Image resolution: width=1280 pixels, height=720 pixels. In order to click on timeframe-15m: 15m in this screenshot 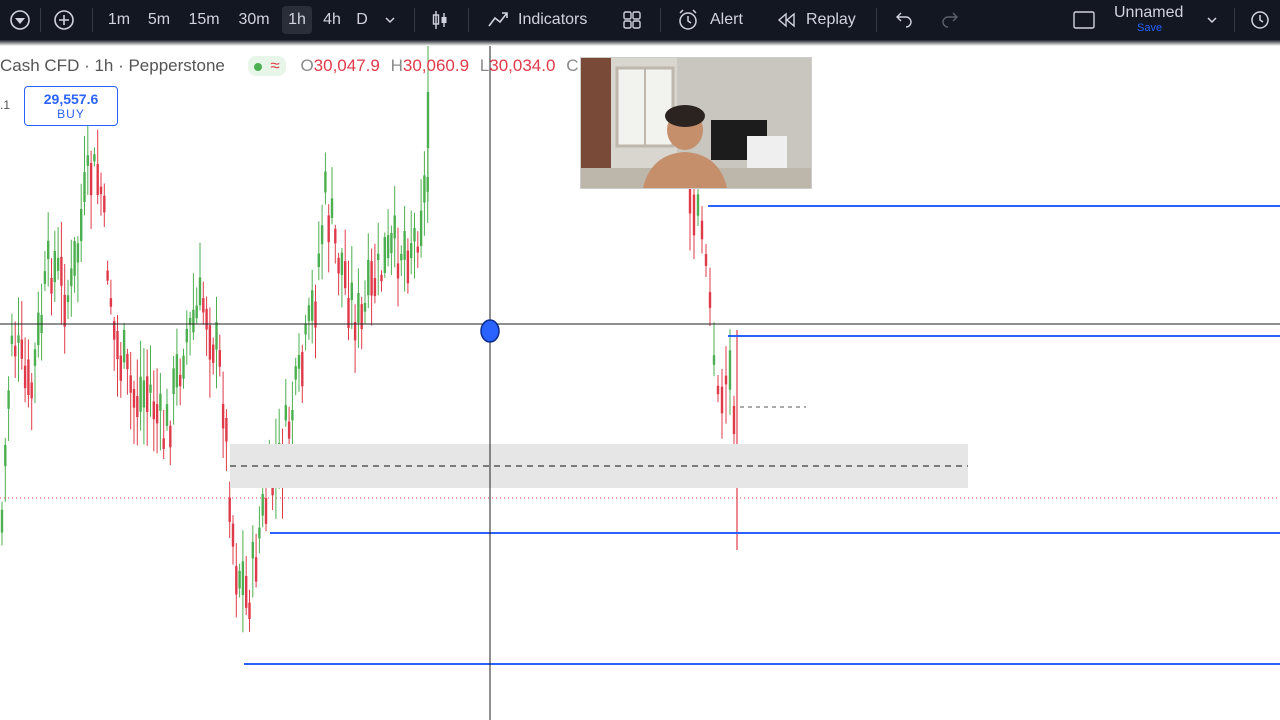, I will do `click(204, 20)`.